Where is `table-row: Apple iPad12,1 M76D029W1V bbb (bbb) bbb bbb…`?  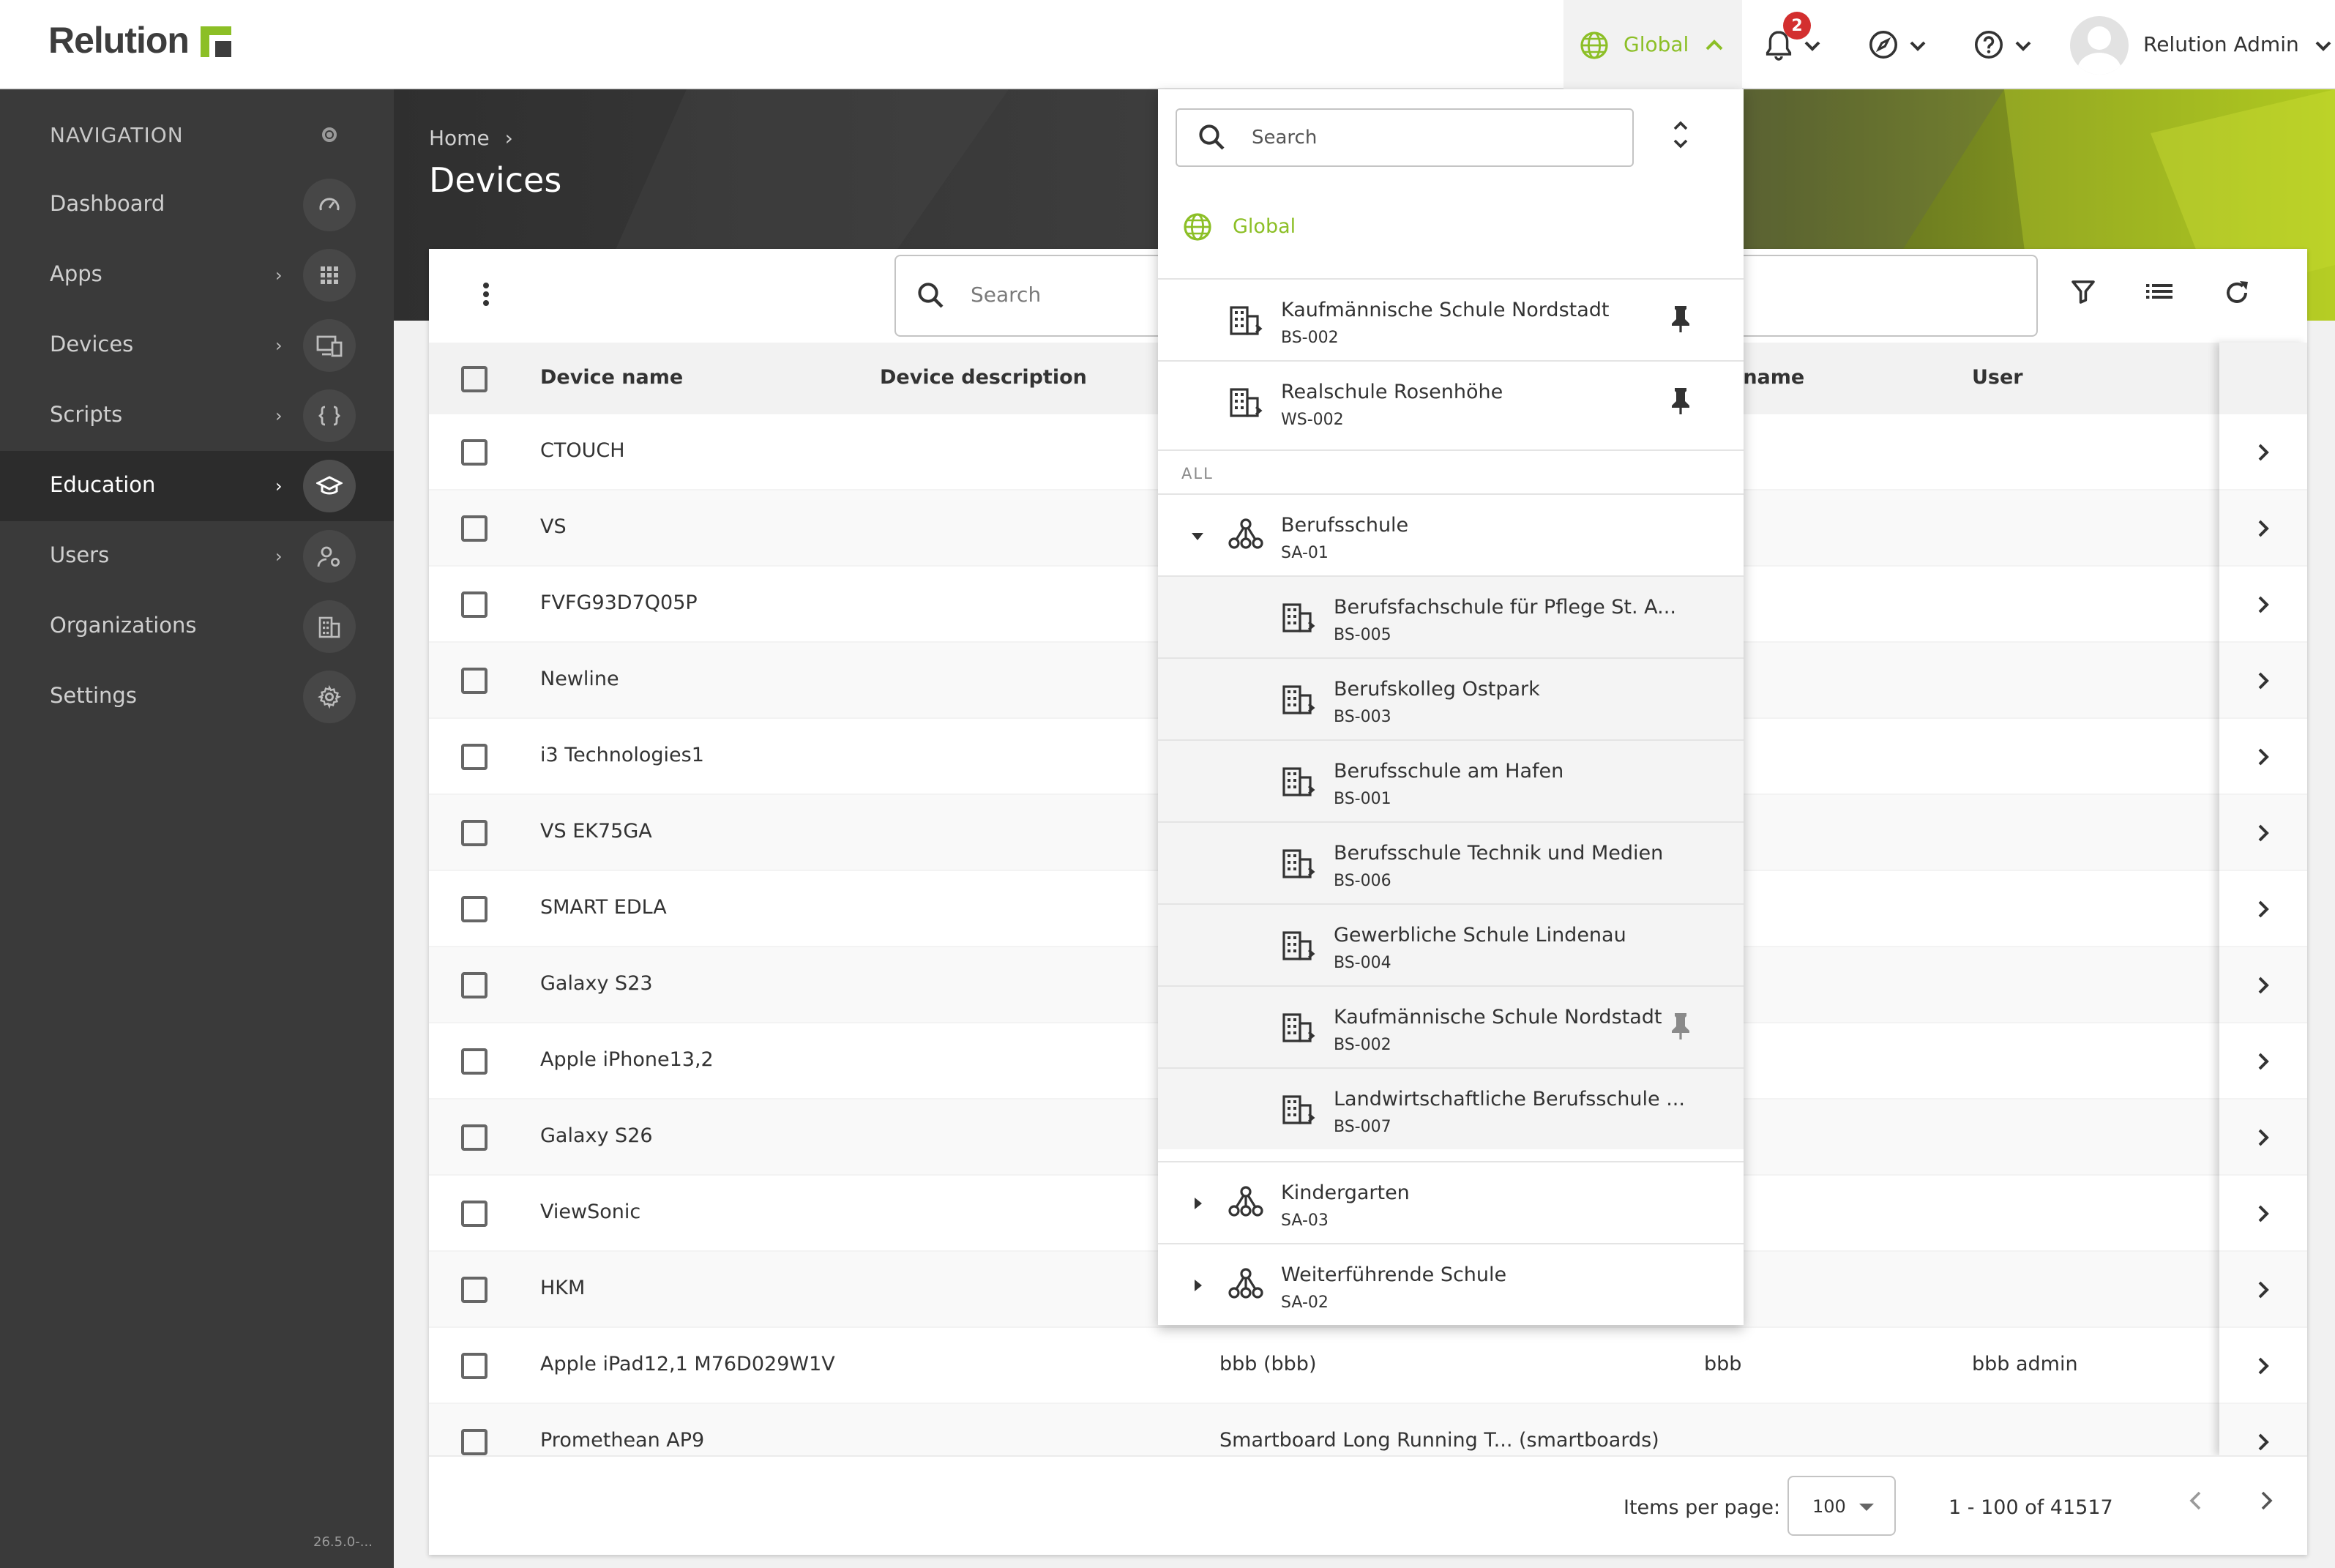 table-row: Apple iPad12,1 M76D029W1V bbb (bbb) bbb bbb… is located at coordinates (1368, 1366).